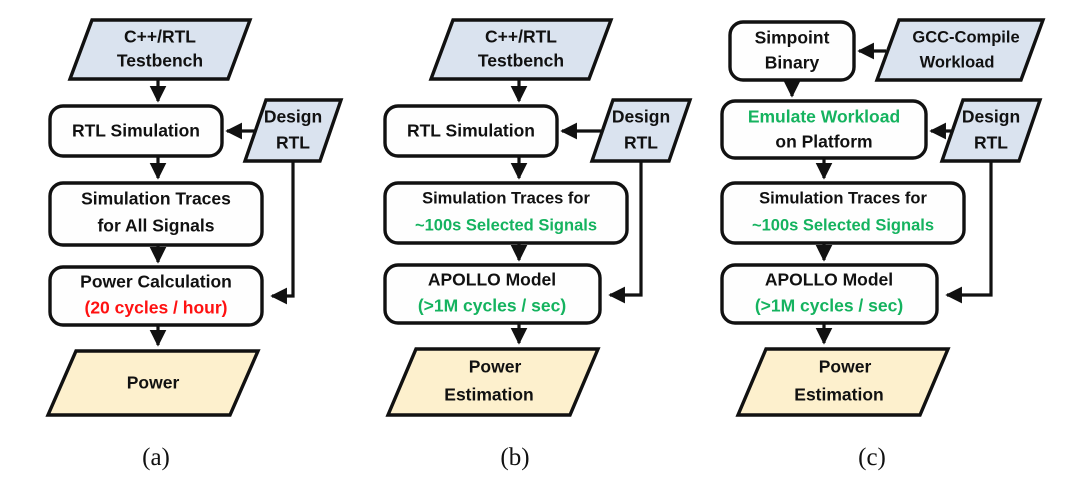  Describe the element at coordinates (960, 50) in the screenshot. I see `node-gcc-workload-c: GCC-Compile Workload` at that location.